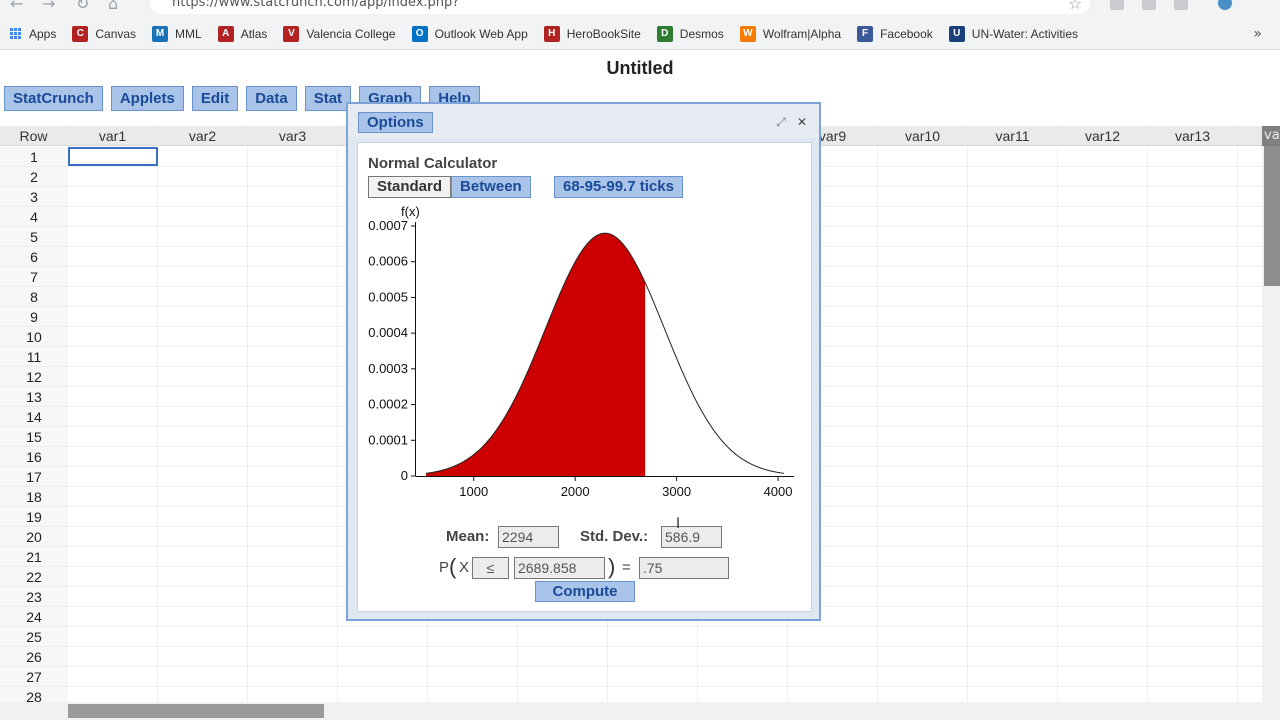 Image resolution: width=1280 pixels, height=720 pixels. I want to click on mean-input: 2294, so click(528, 537).